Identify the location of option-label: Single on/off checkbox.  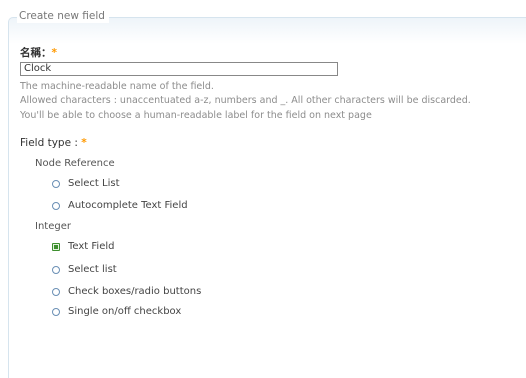
(125, 311).